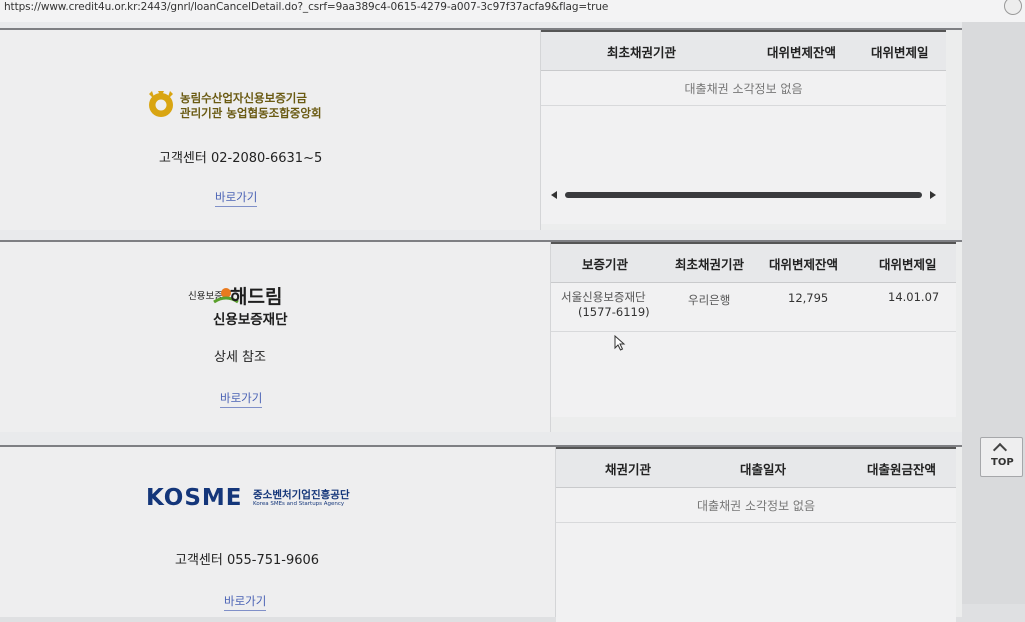 The width and height of the screenshot is (1025, 622). I want to click on window-control-icon, so click(1013, 7).